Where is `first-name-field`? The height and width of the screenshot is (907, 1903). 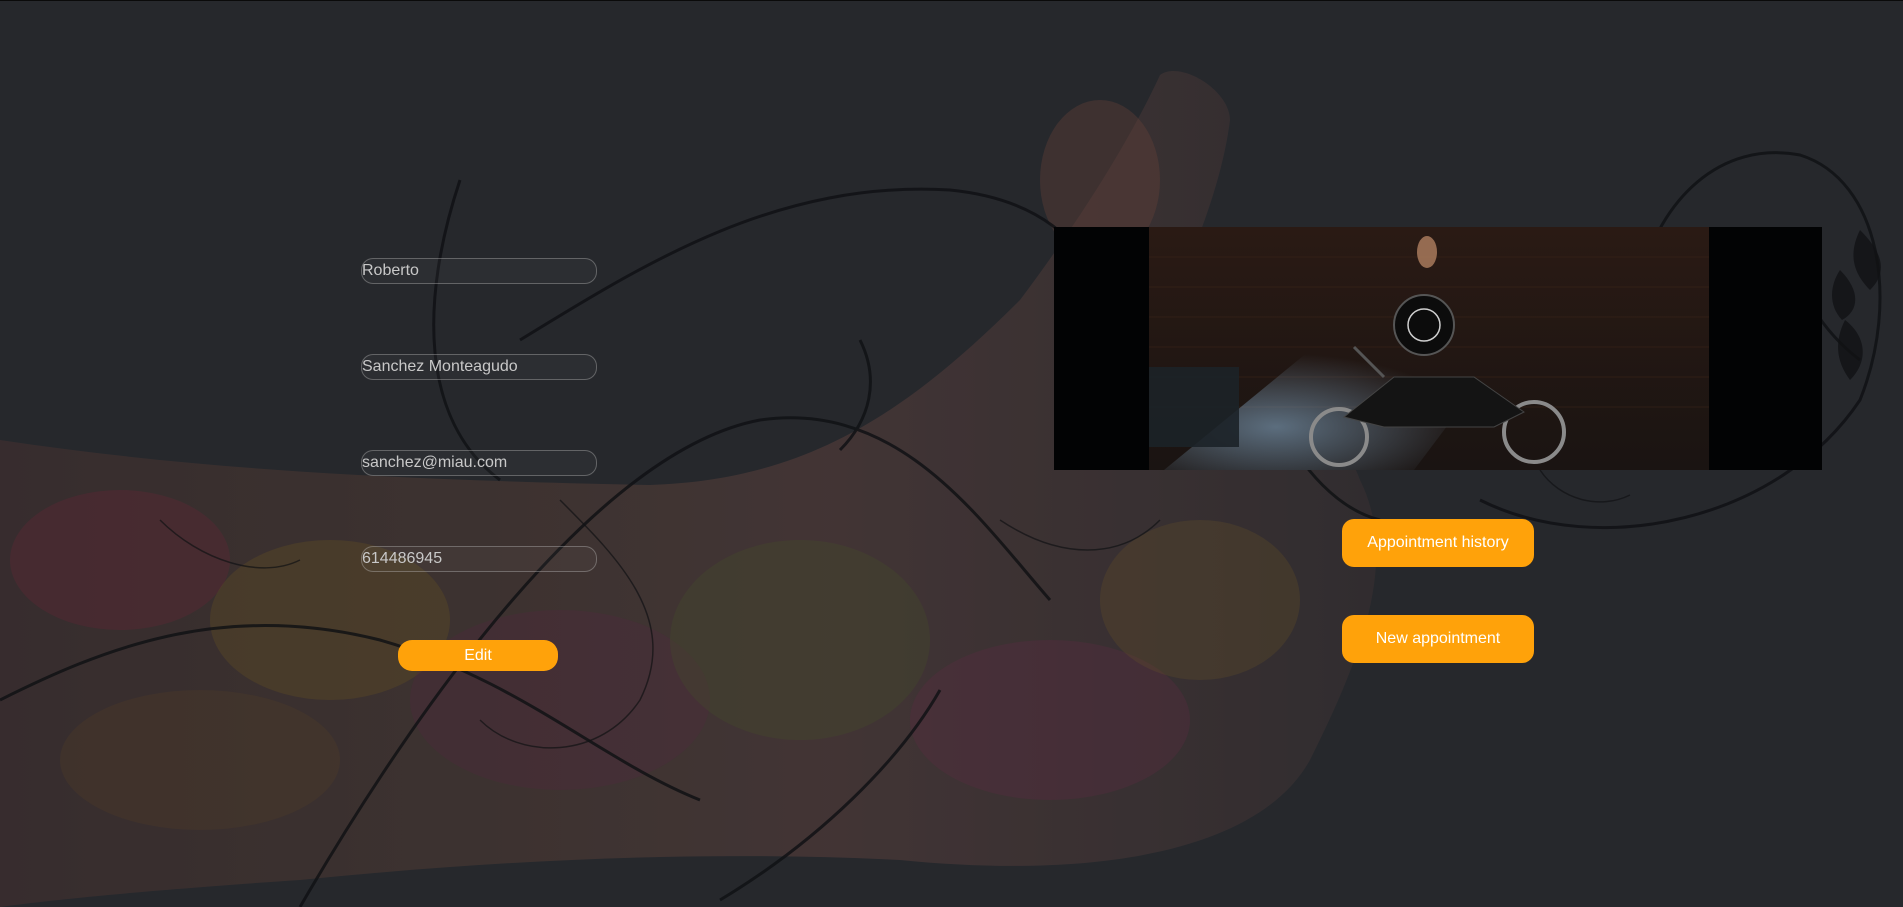 first-name-field is located at coordinates (479, 271).